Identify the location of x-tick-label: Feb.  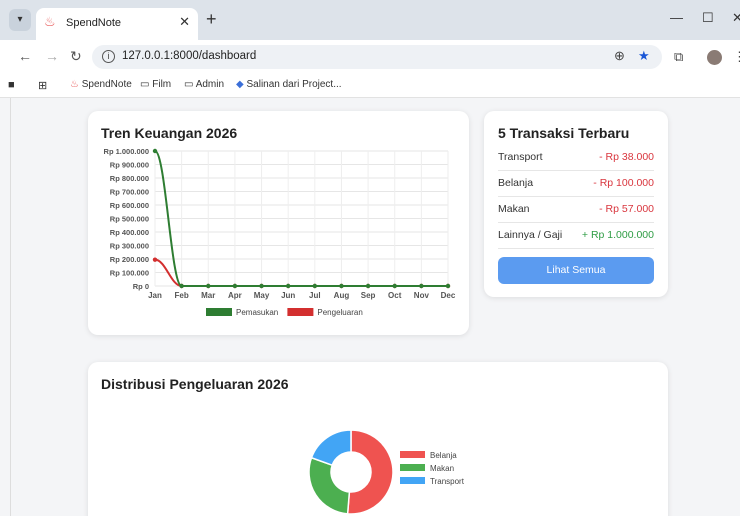
(182, 295).